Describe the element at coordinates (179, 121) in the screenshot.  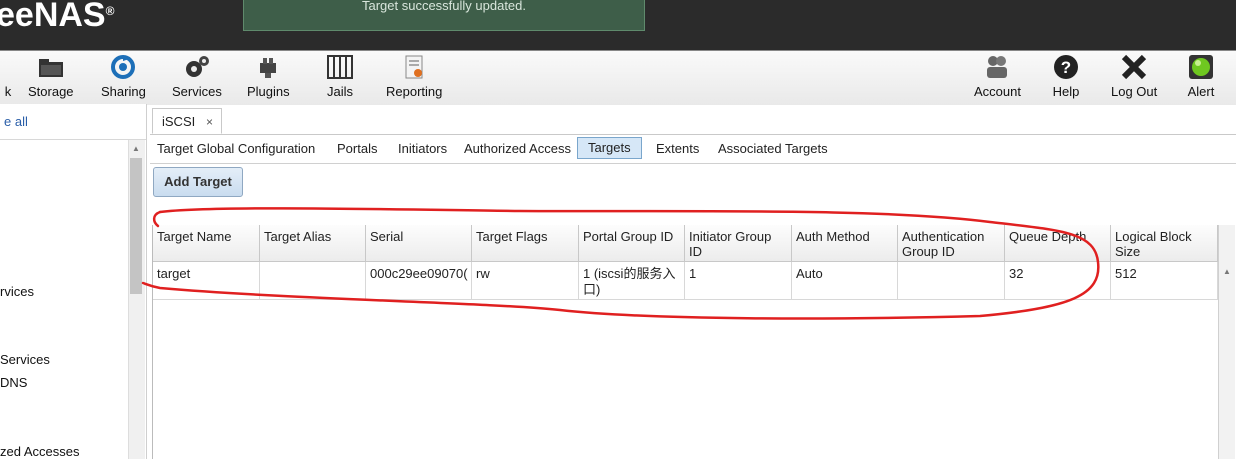
I see `tab-label: iSCSI` at that location.